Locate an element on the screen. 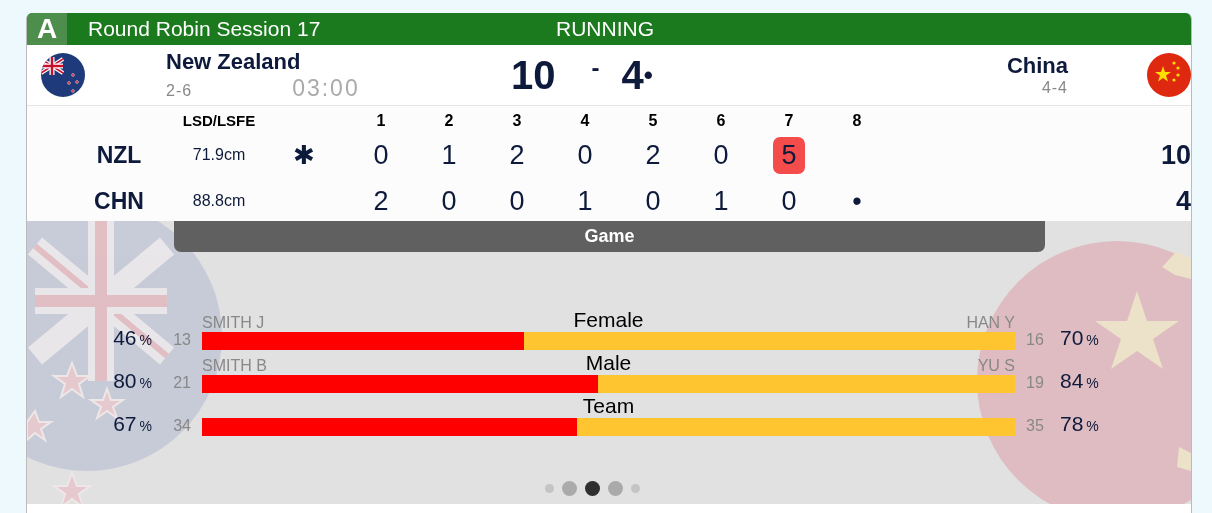 This screenshot has height=513, width=1212. percentage: 84% is located at coordinates (1080, 381).